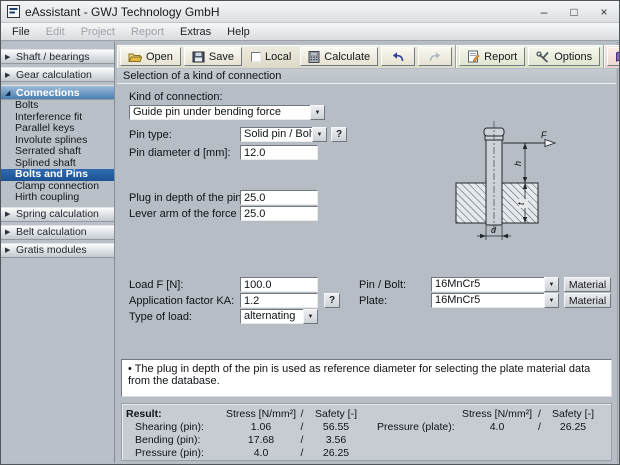 This screenshot has width=620, height=465. I want to click on menu-bar: File Edit Project Report Extras Help, so click(310, 32).